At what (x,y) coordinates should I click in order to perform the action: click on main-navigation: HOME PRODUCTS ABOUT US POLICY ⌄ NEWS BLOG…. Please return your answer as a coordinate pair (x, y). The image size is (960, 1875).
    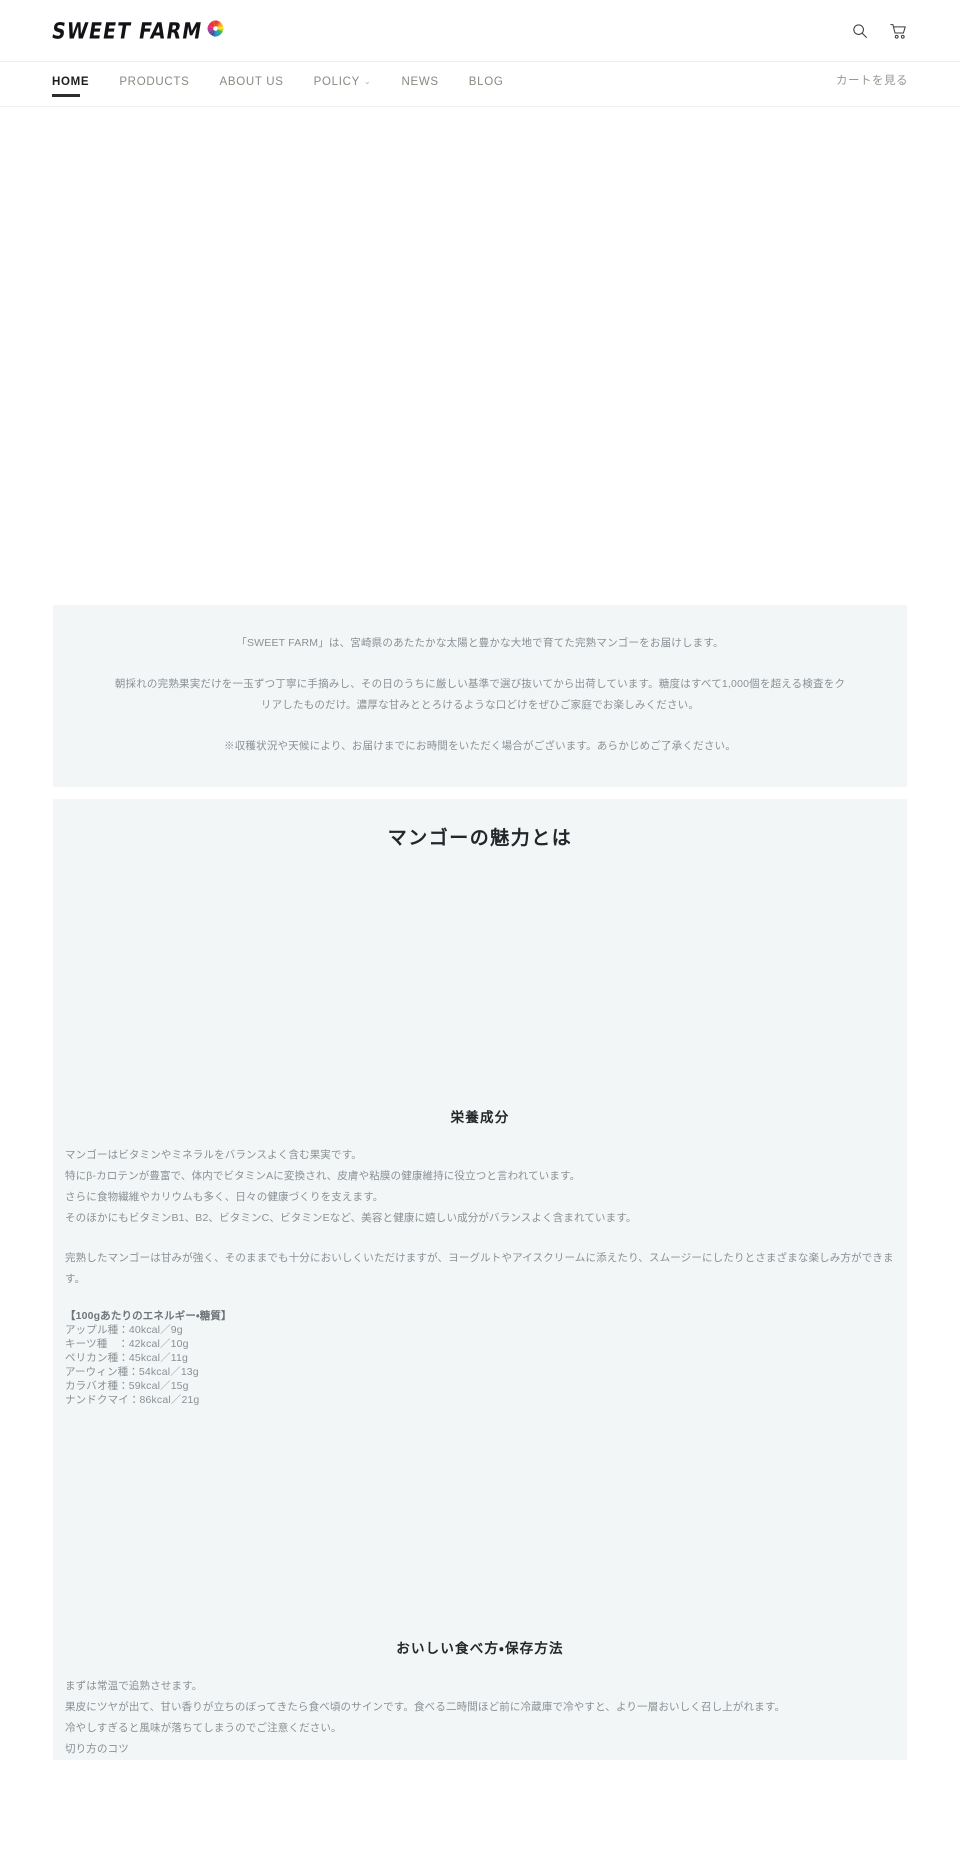
    Looking at the image, I should click on (480, 84).